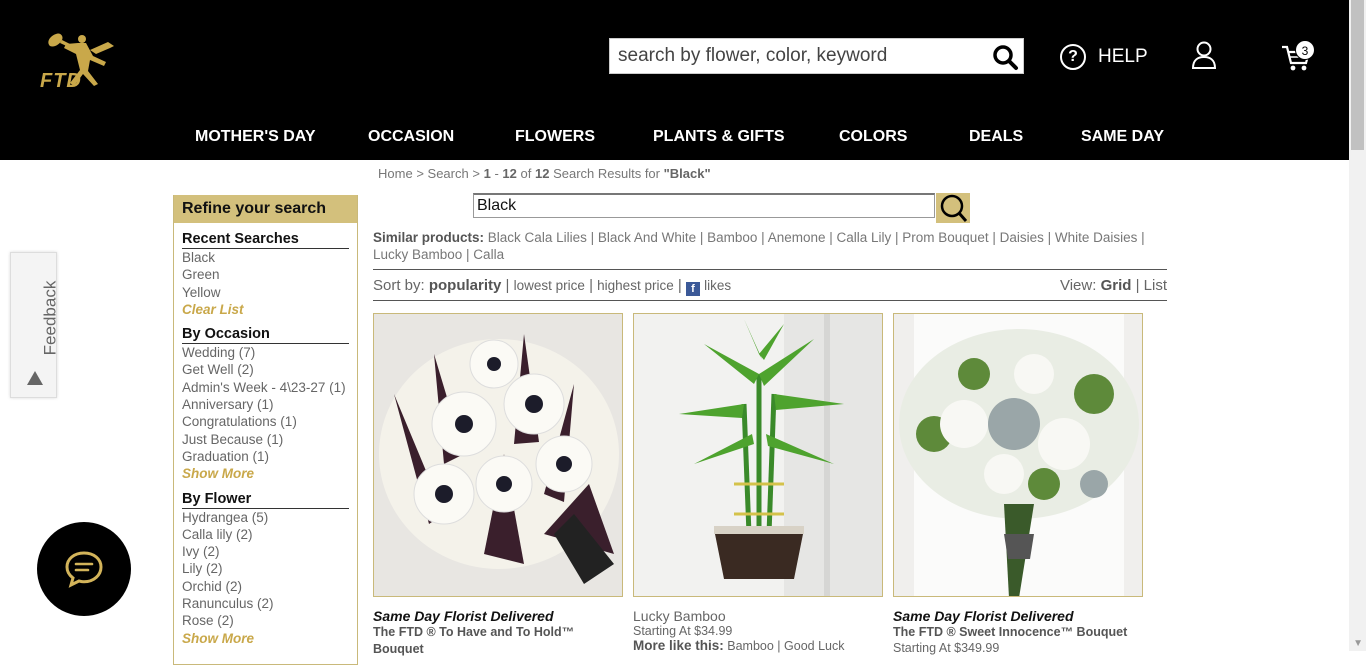 Image resolution: width=1366 pixels, height=665 pixels. What do you see at coordinates (1357, 325) in the screenshot?
I see `page-scrollbar: ▼` at bounding box center [1357, 325].